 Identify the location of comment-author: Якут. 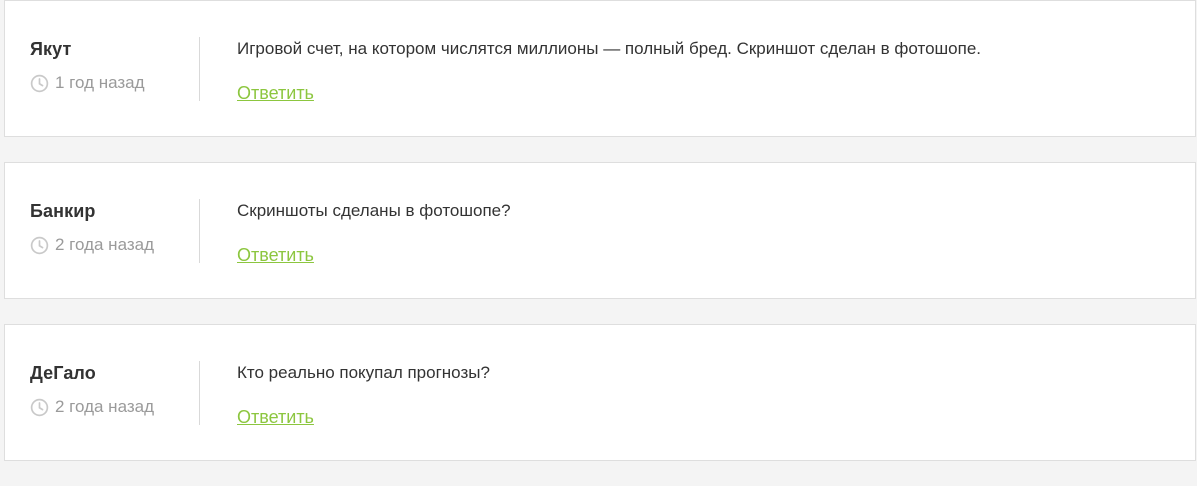
(51, 49).